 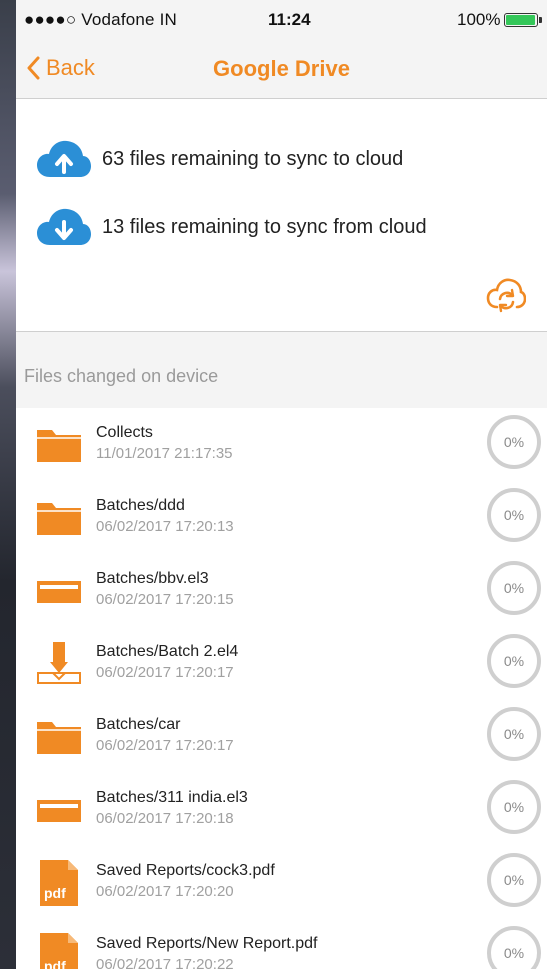 What do you see at coordinates (264, 226) in the screenshot?
I see `download-status-text: 13 files remaining to sync from cloud` at bounding box center [264, 226].